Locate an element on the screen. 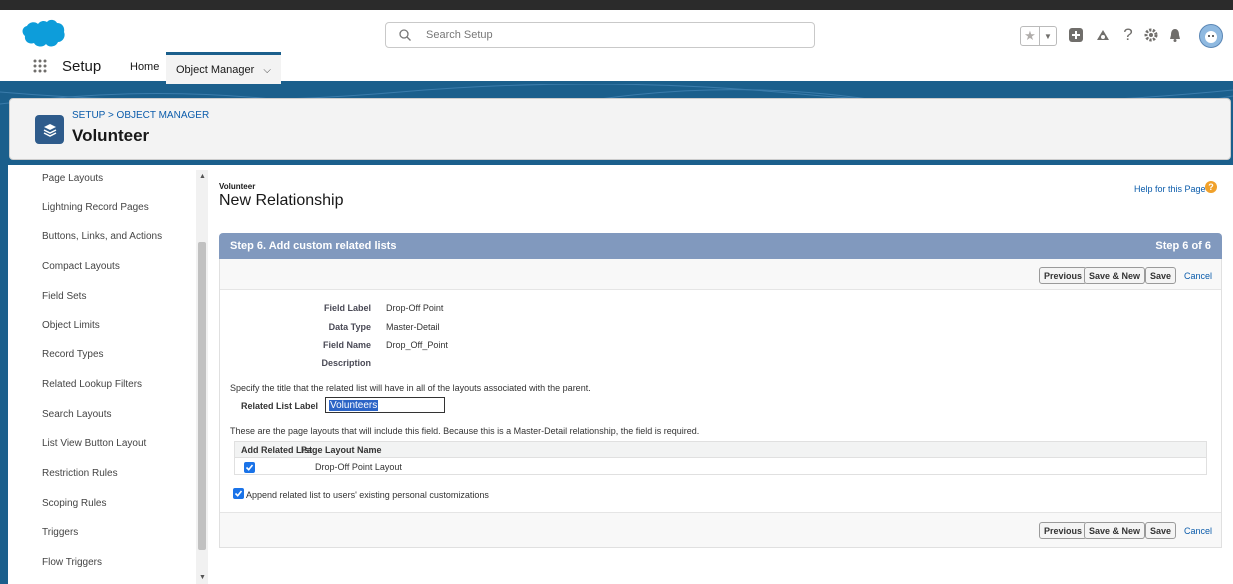 This screenshot has height=584, width=1233. step-title: Step 6. Add custom related lists is located at coordinates (313, 246).